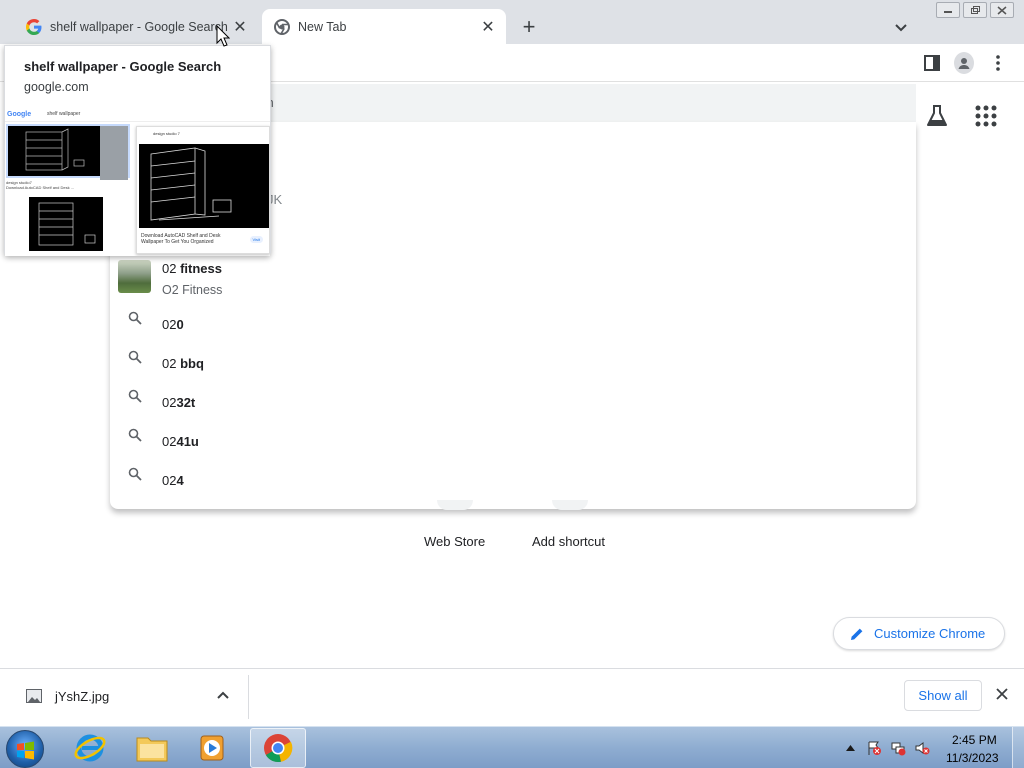  I want to click on suggestion-text: 02 fitness, so click(192, 268).